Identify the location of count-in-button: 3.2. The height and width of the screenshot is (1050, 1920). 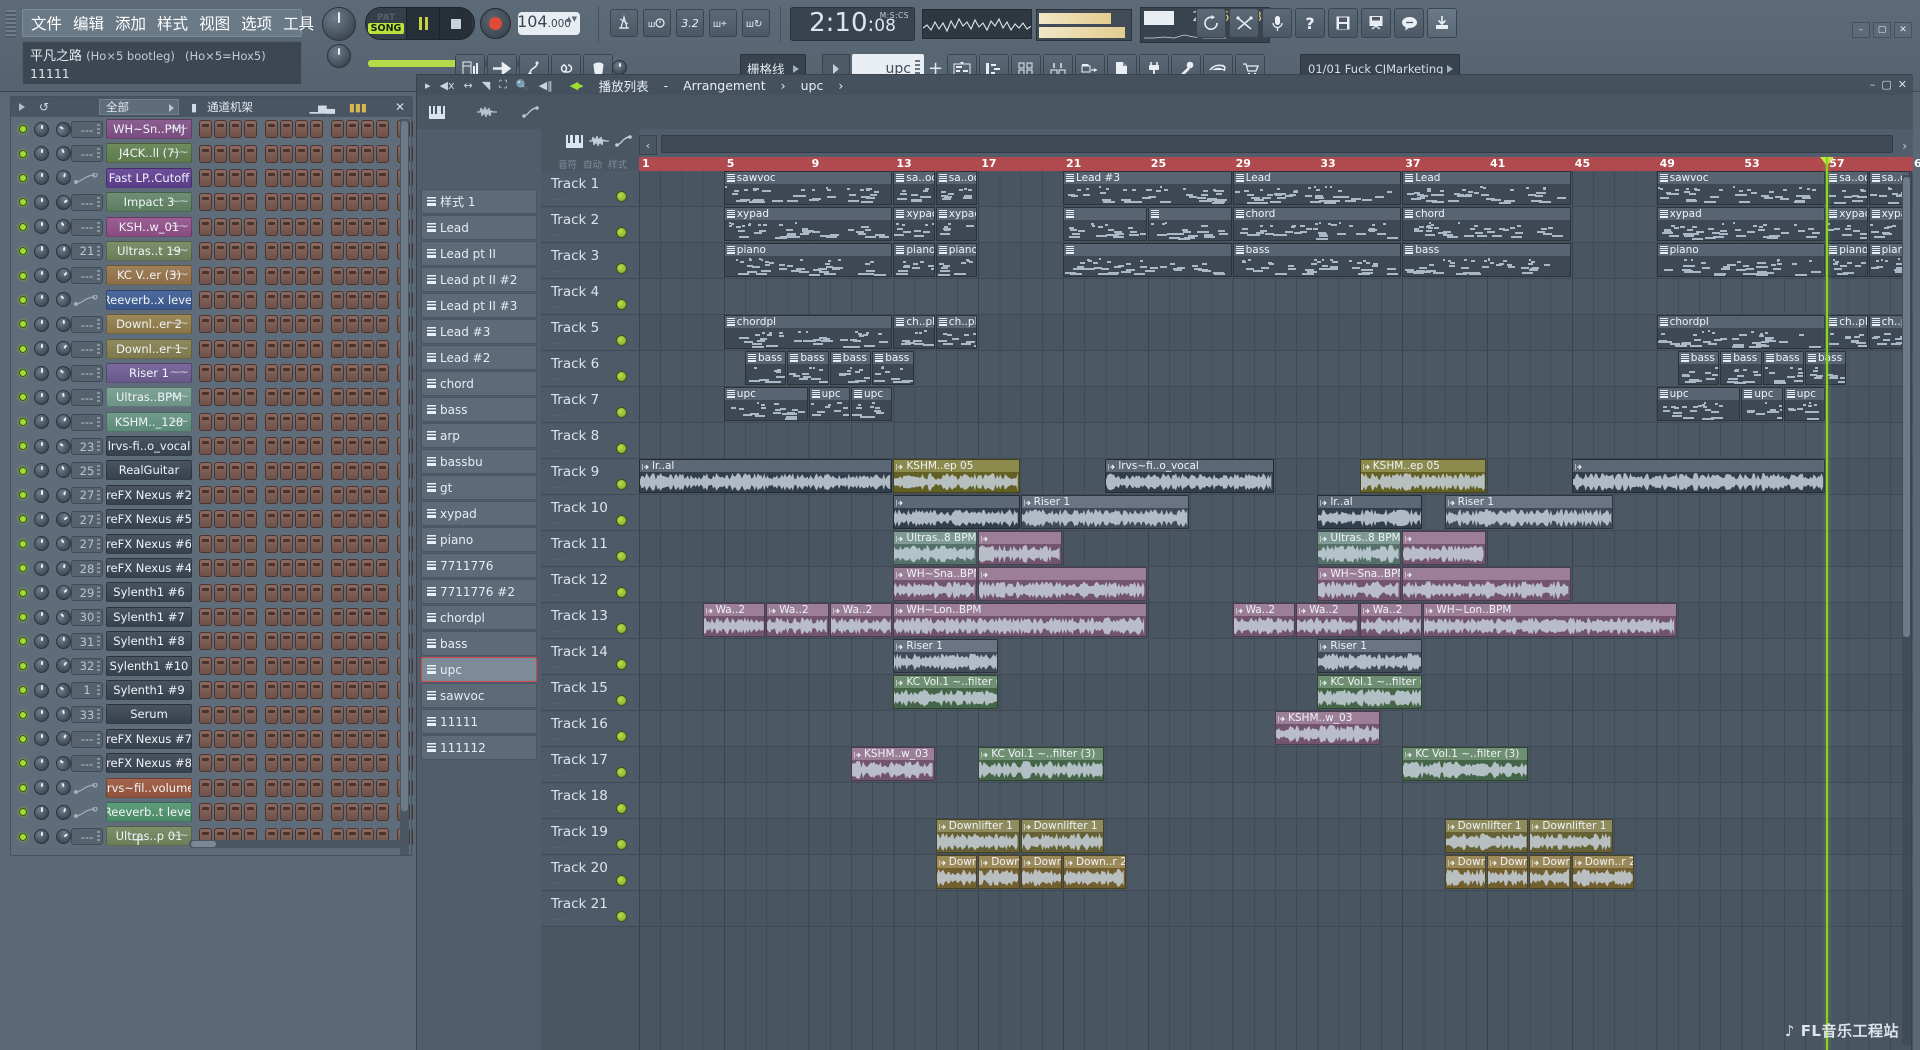
(690, 23).